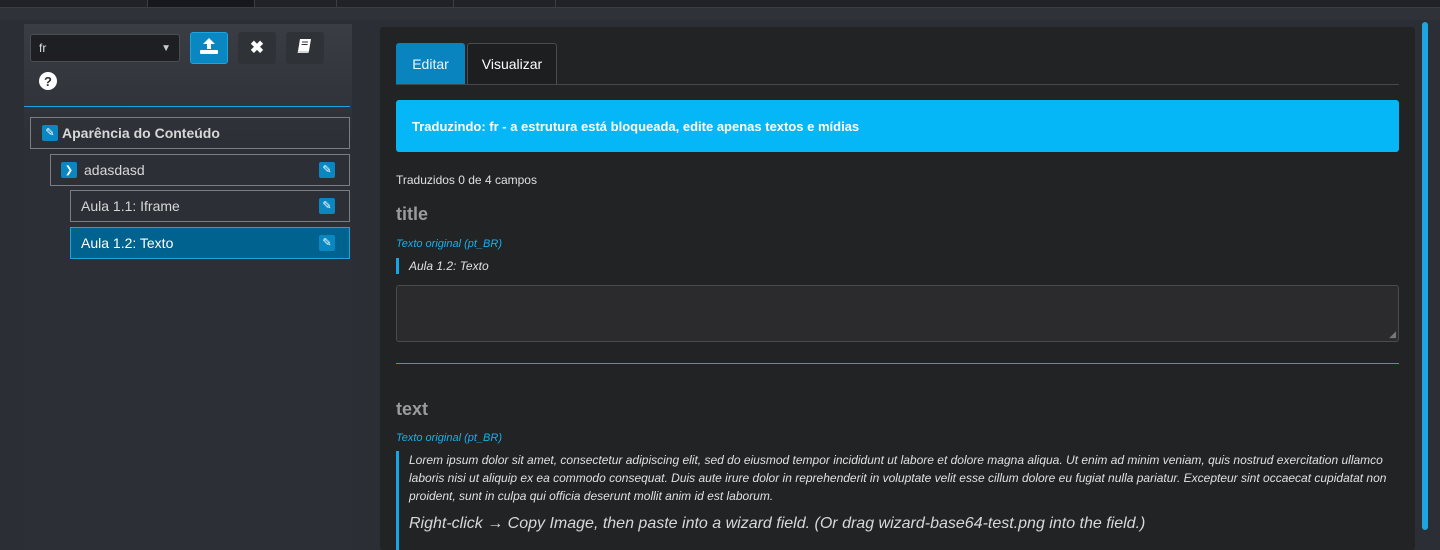 Image resolution: width=1440 pixels, height=550 pixels. What do you see at coordinates (897, 84) in the screenshot?
I see `tab-divider` at bounding box center [897, 84].